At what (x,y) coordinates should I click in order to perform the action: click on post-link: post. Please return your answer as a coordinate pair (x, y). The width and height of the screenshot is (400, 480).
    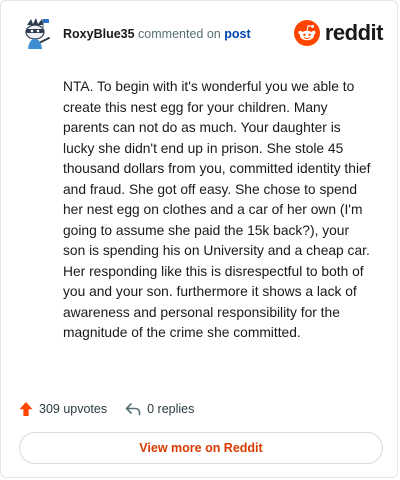
    Looking at the image, I should click on (237, 34).